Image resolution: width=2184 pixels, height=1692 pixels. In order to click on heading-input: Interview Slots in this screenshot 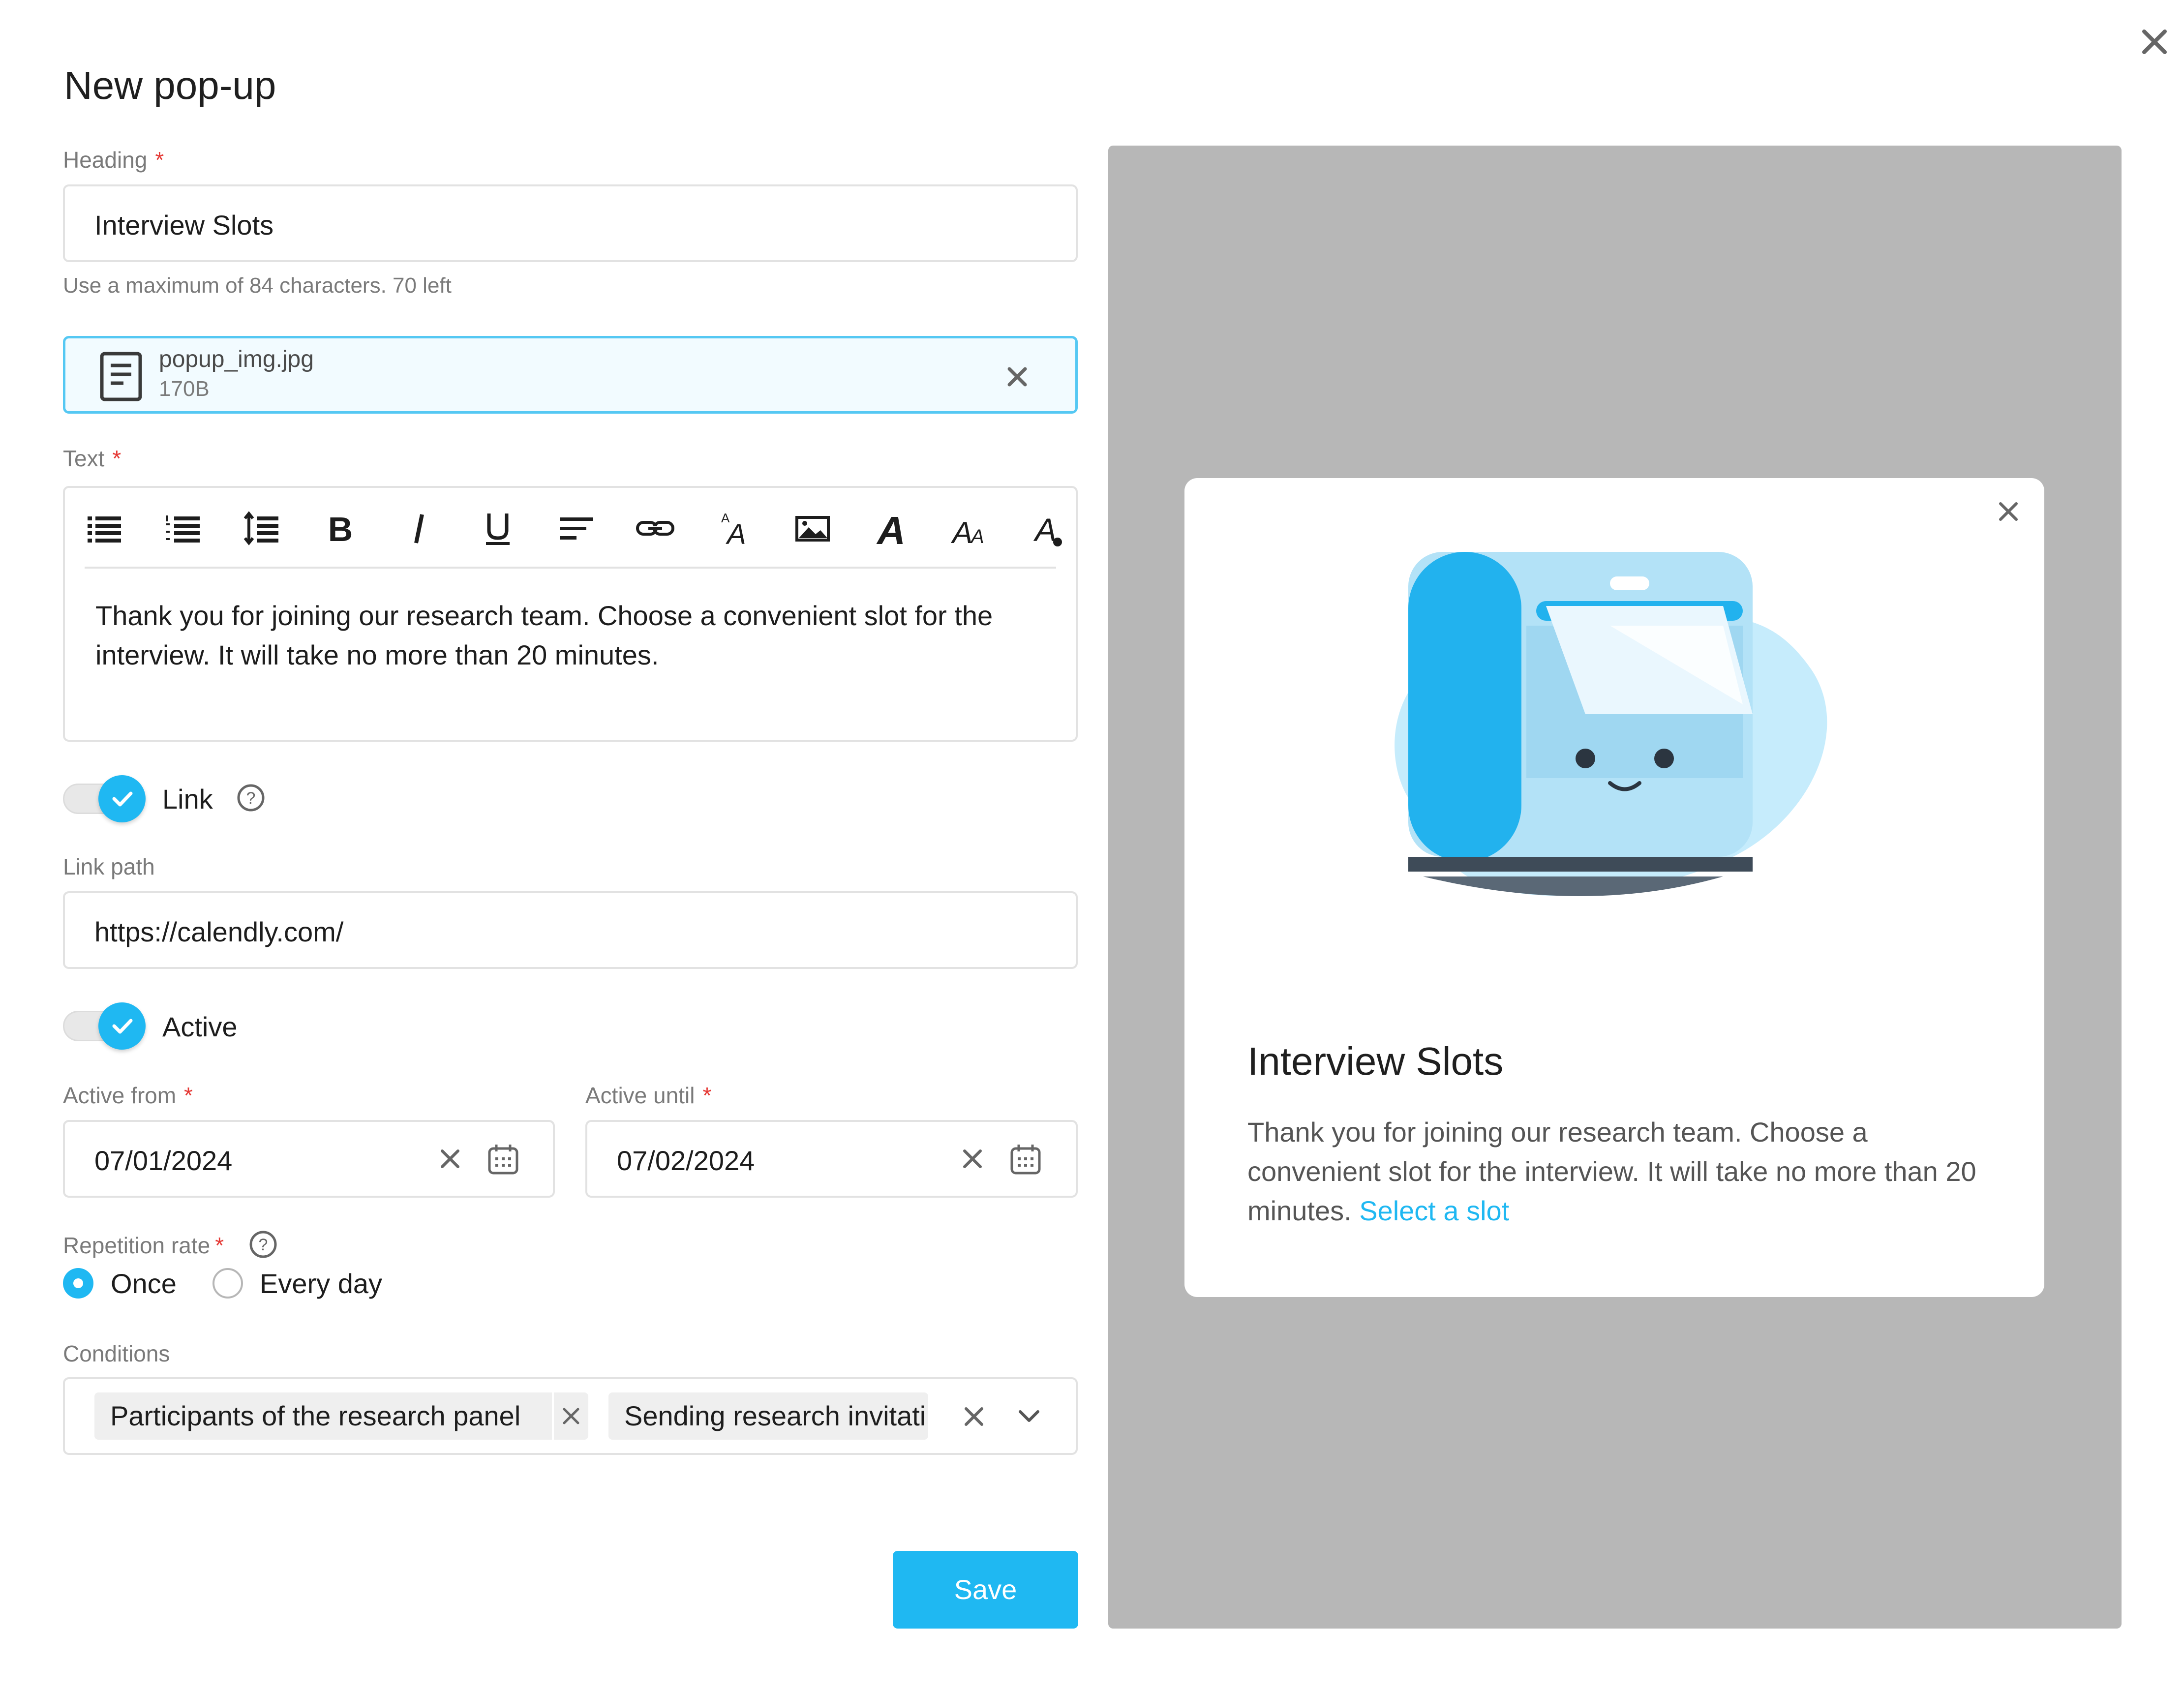, I will do `click(570, 223)`.